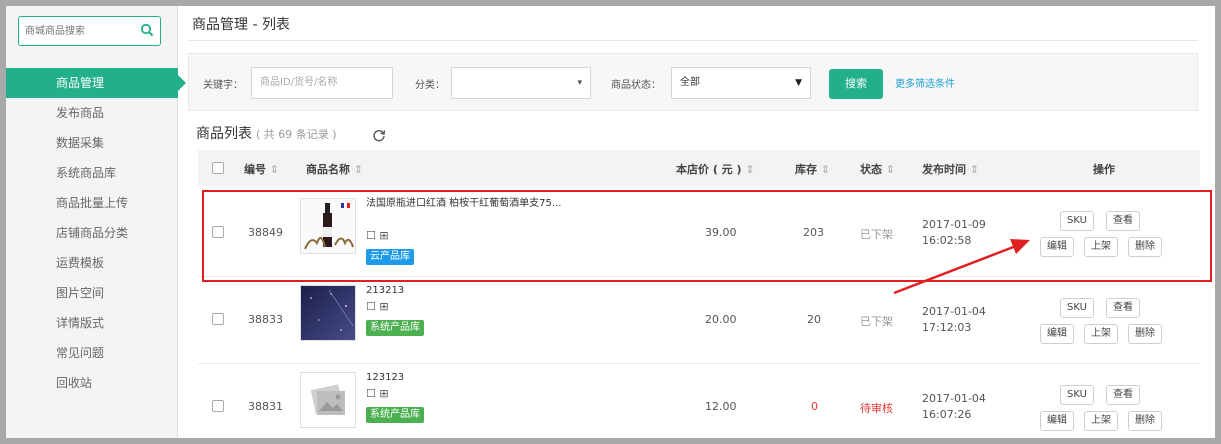 The width and height of the screenshot is (1221, 444). What do you see at coordinates (92, 323) in the screenshot?
I see `sidebar-item-detail-layout: 详情版式` at bounding box center [92, 323].